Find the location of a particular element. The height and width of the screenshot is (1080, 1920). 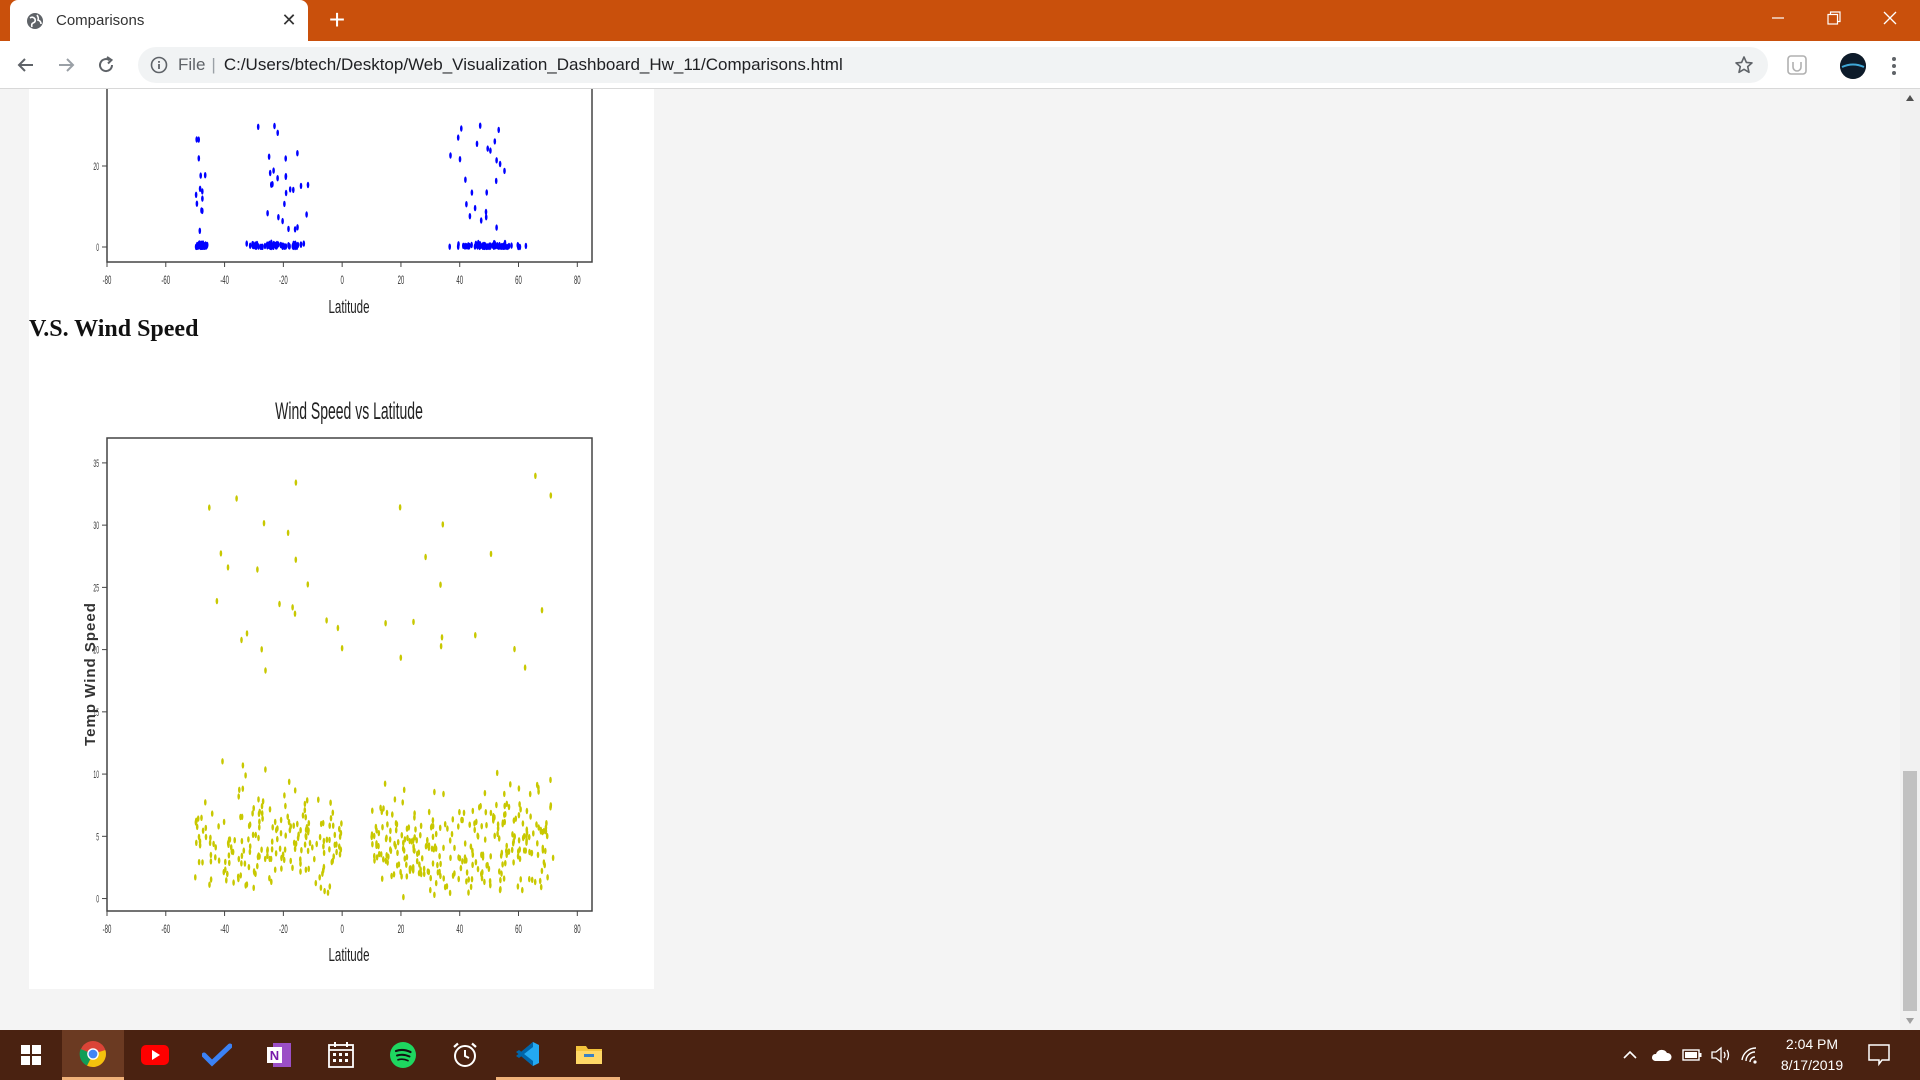

notification-center-icon is located at coordinates (1879, 1055).